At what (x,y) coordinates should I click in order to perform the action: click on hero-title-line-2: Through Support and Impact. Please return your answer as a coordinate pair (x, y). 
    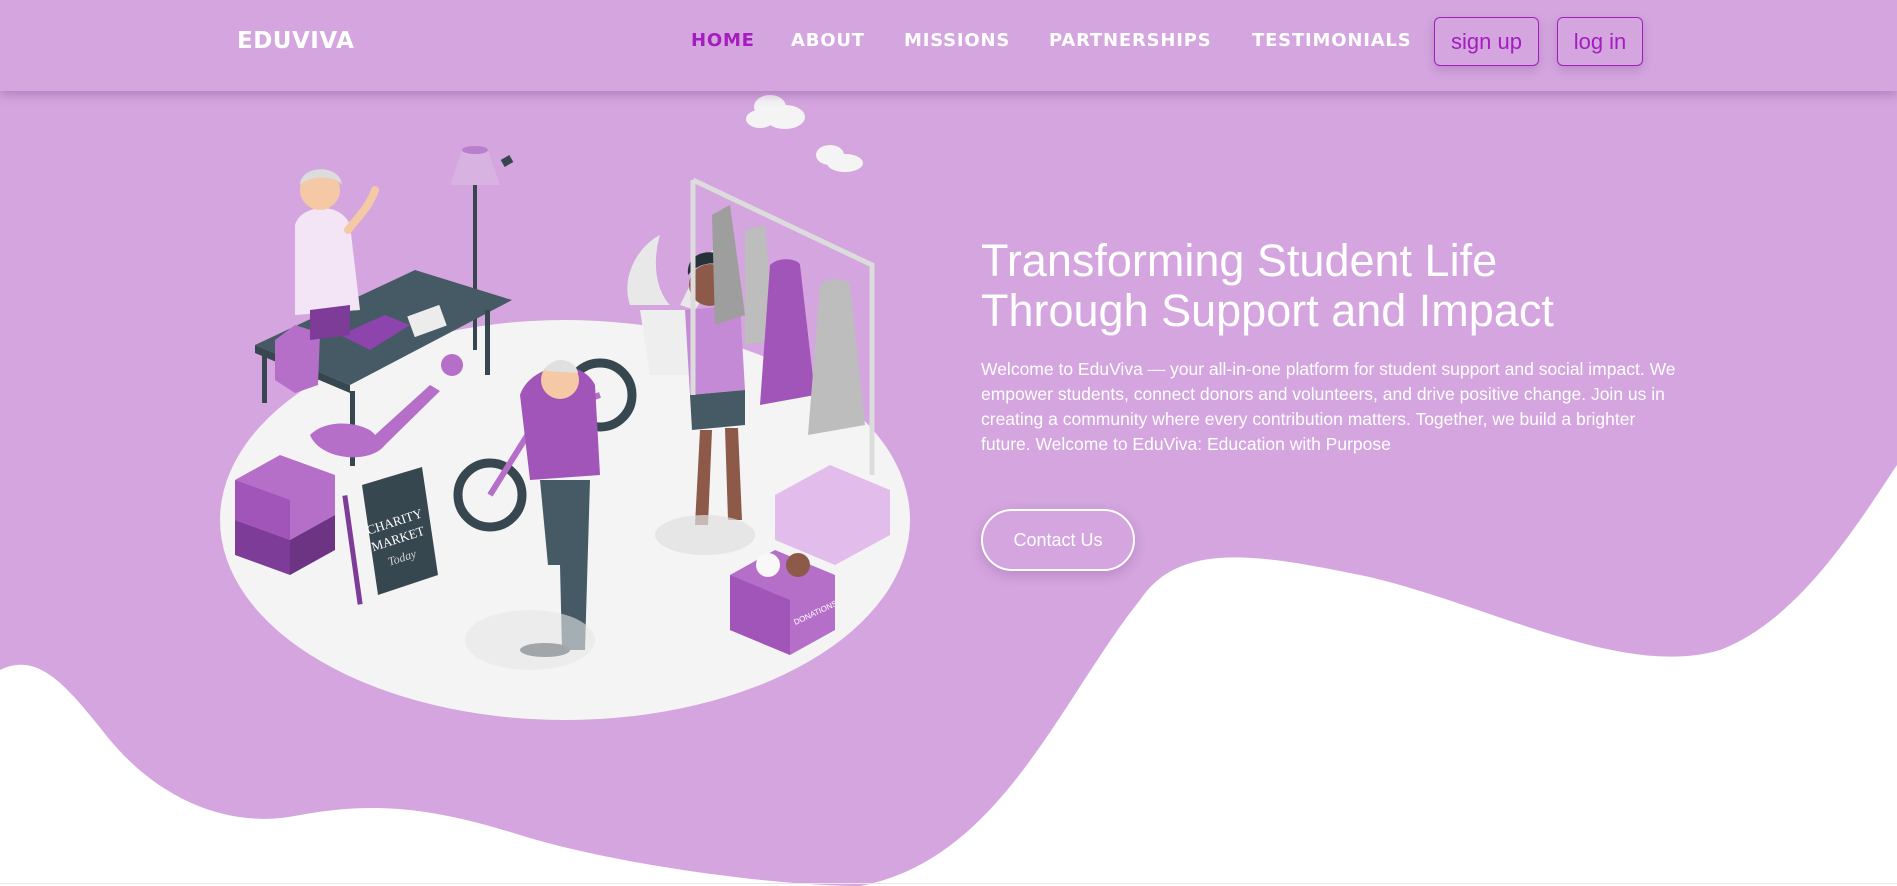
    Looking at the image, I should click on (1267, 310).